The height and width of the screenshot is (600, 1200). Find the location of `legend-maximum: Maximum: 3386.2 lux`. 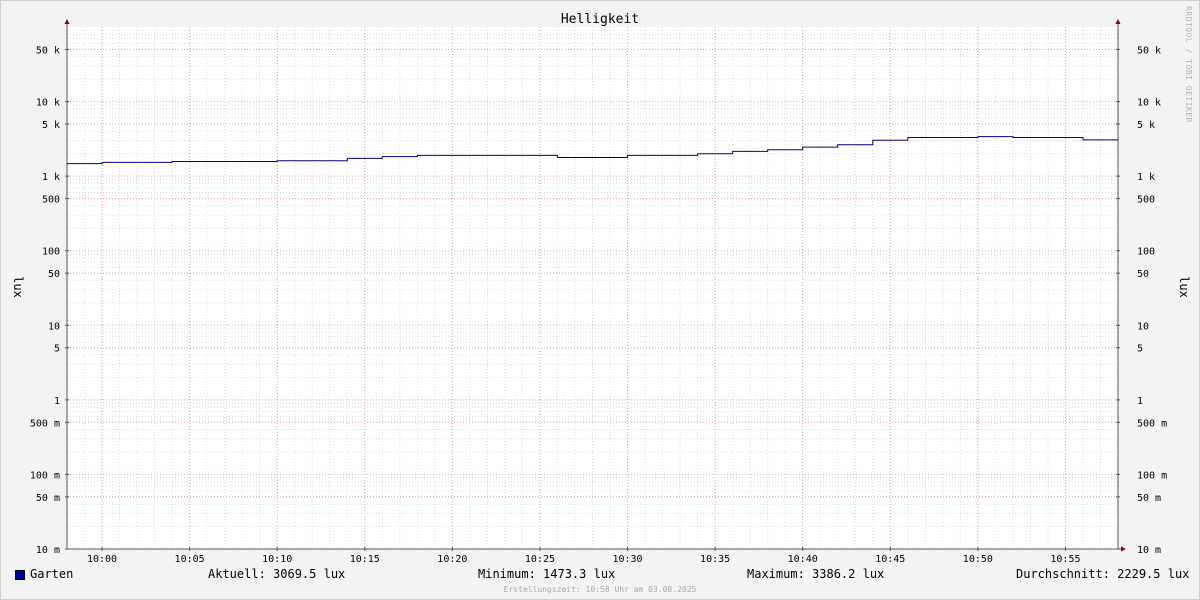

legend-maximum: Maximum: 3386.2 lux is located at coordinates (816, 574).